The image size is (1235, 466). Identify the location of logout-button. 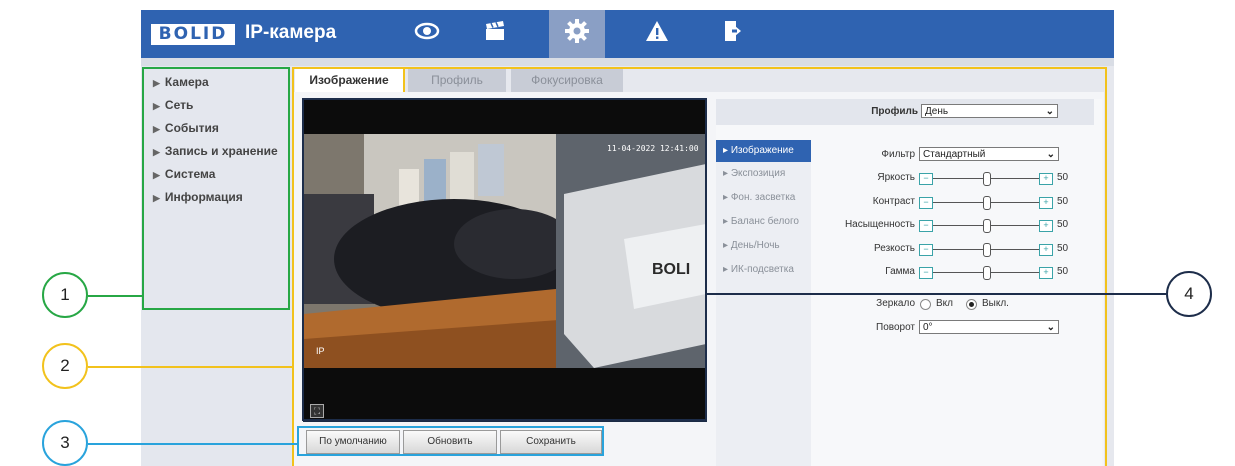
(734, 34).